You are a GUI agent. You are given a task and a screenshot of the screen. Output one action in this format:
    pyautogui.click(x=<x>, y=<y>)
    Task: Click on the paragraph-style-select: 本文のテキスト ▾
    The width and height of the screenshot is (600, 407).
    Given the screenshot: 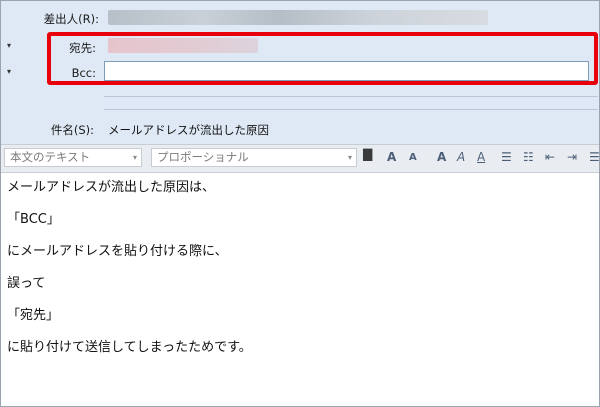 What is the action you would take?
    pyautogui.click(x=73, y=157)
    